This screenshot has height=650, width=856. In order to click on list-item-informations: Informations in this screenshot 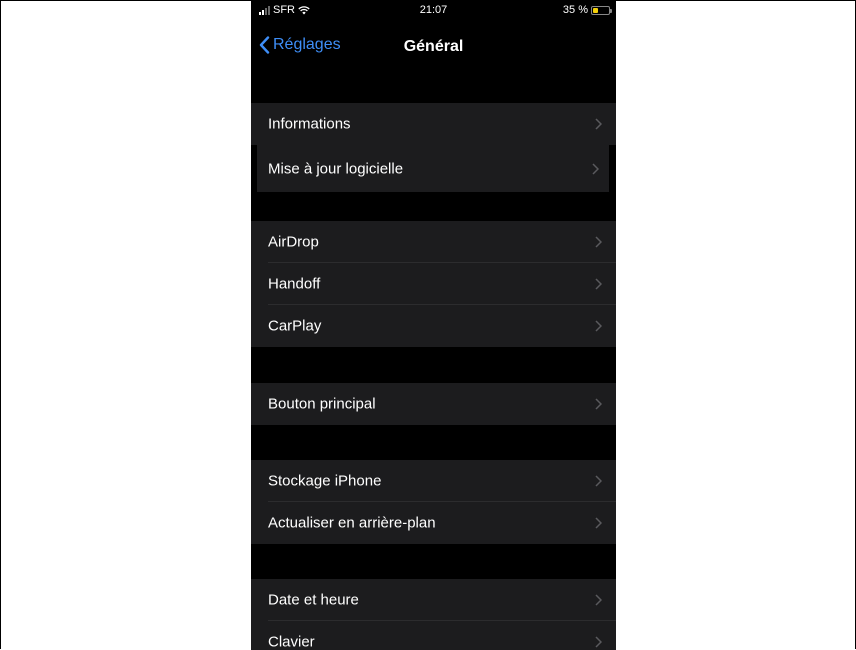, I will do `click(433, 124)`.